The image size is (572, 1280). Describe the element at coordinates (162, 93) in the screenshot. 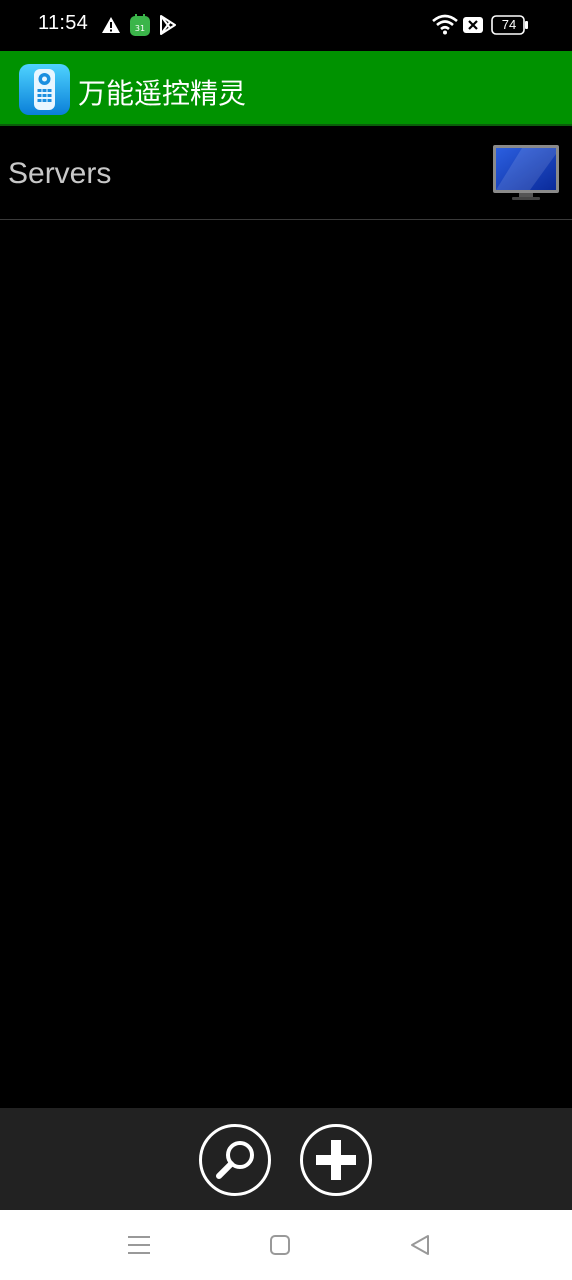

I see `app-title: 万能遥控精灵` at that location.